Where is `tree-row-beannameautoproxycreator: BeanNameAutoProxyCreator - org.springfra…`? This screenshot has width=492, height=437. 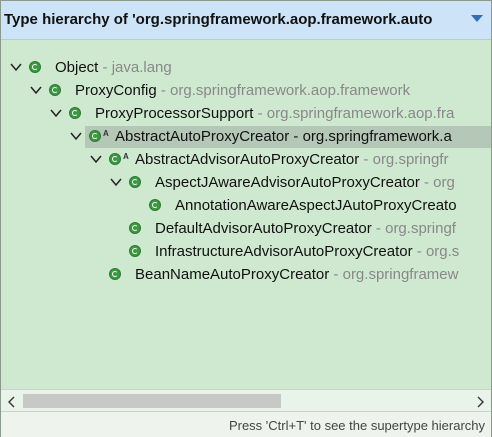
tree-row-beannameautoproxycreator: BeanNameAutoProxyCreator - org.springfra… is located at coordinates (246, 275).